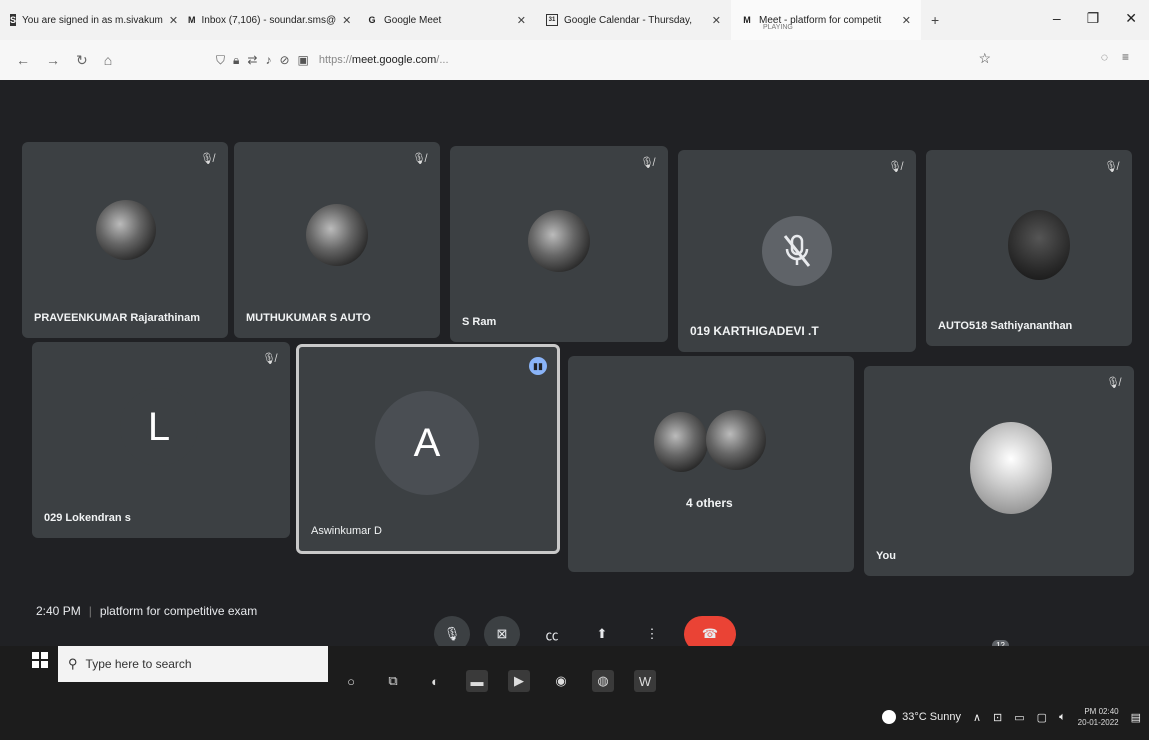 The height and width of the screenshot is (740, 1149). What do you see at coordinates (220, 60) in the screenshot?
I see `shield-icon: ⛉` at bounding box center [220, 60].